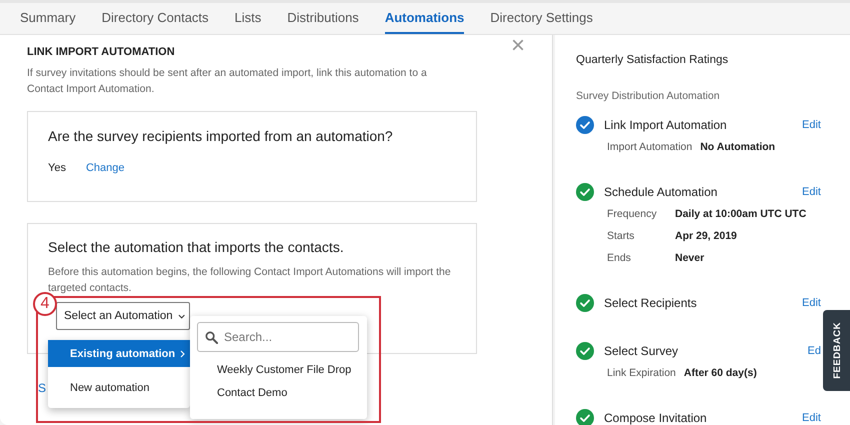 The width and height of the screenshot is (850, 425). What do you see at coordinates (814, 351) in the screenshot?
I see `edit-link: Ed` at bounding box center [814, 351].